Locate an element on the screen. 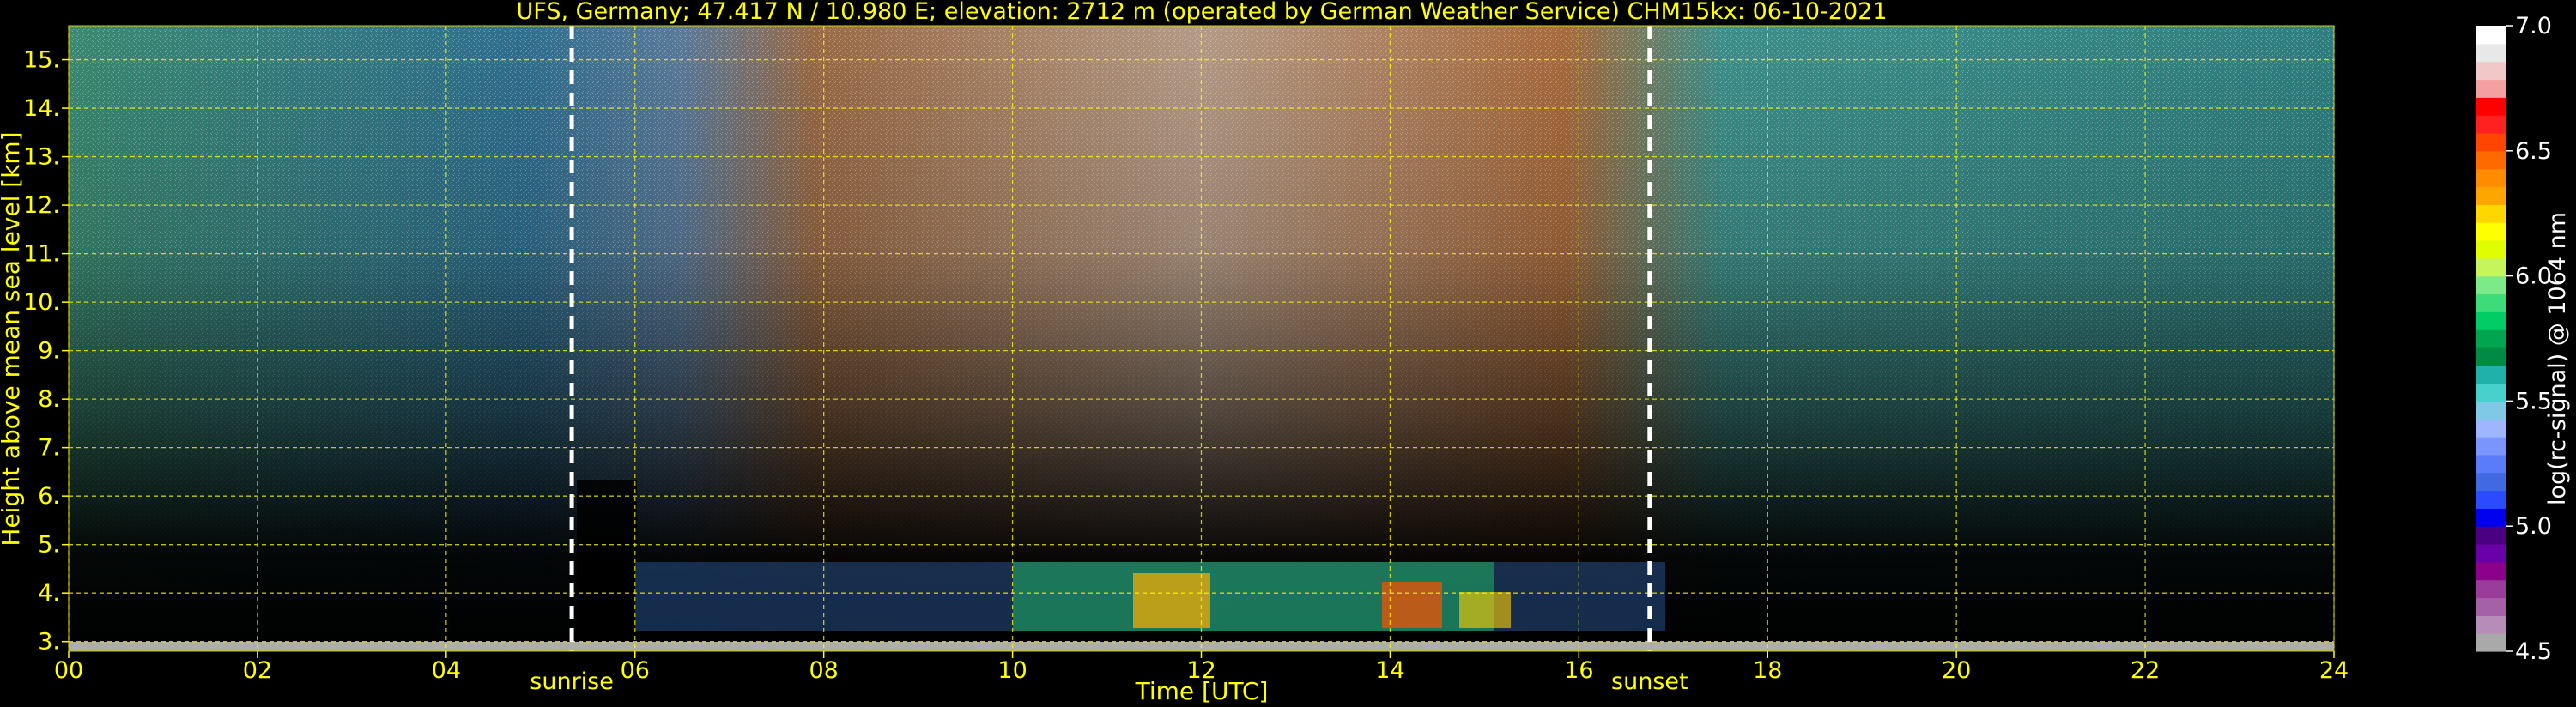 This screenshot has height=707, width=2576. y-tick-label: 6. is located at coordinates (49, 496).